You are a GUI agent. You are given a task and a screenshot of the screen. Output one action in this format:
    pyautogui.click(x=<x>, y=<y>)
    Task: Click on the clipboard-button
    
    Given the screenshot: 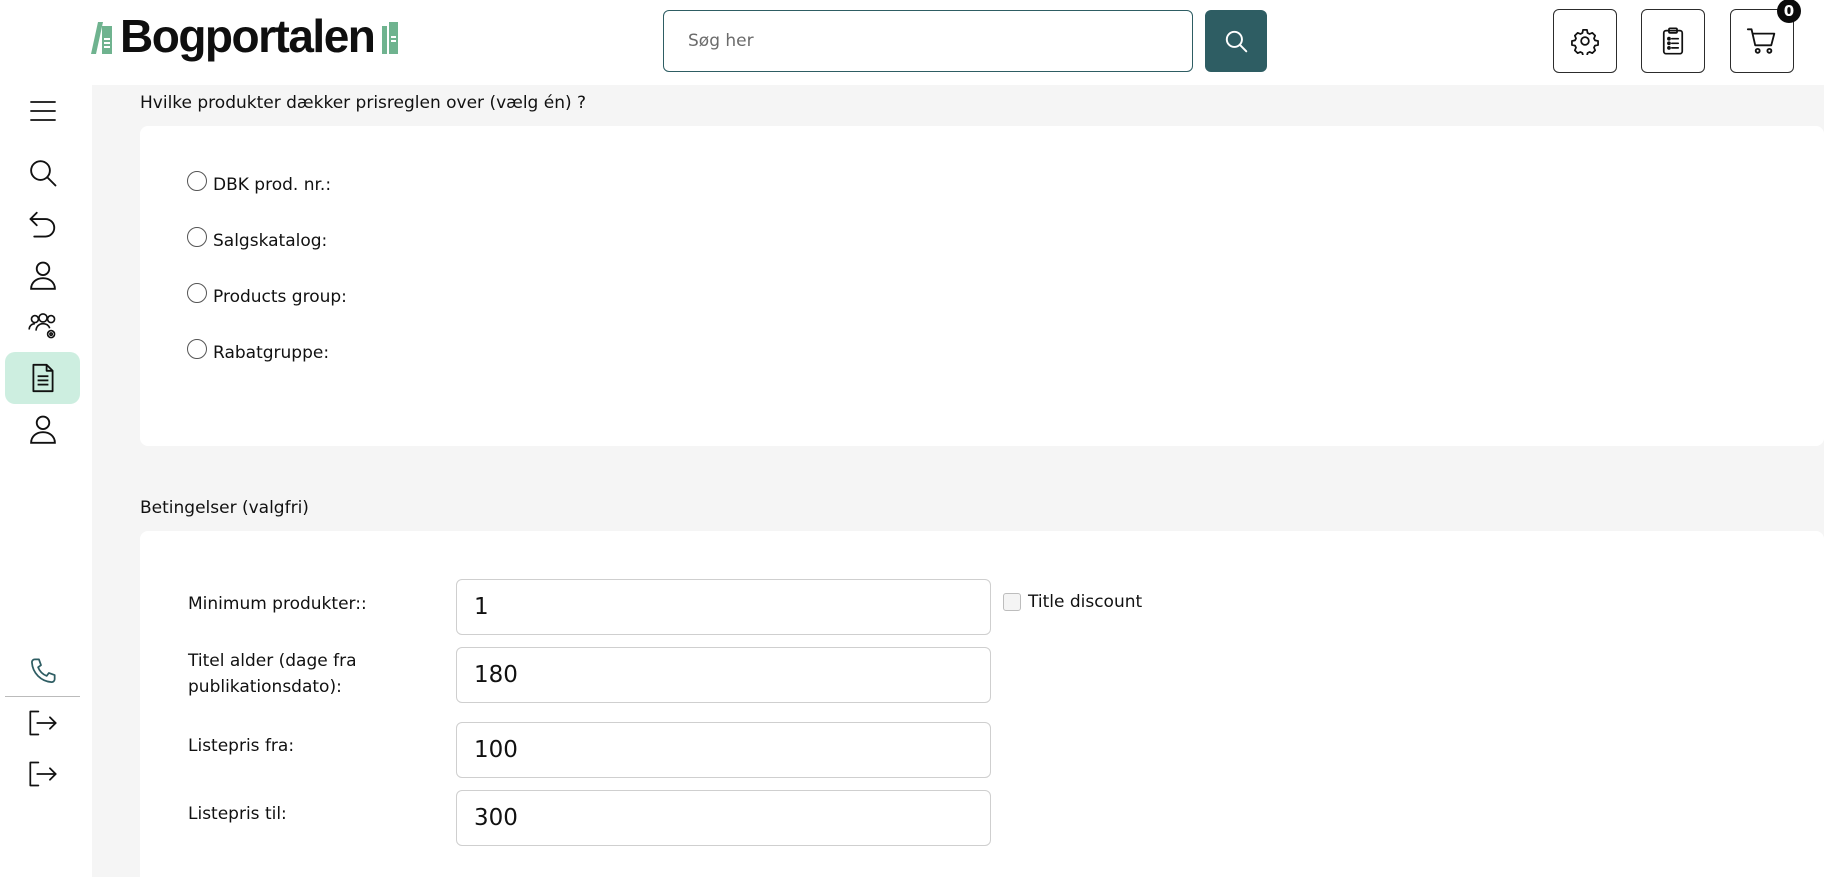 What is the action you would take?
    pyautogui.click(x=1673, y=41)
    